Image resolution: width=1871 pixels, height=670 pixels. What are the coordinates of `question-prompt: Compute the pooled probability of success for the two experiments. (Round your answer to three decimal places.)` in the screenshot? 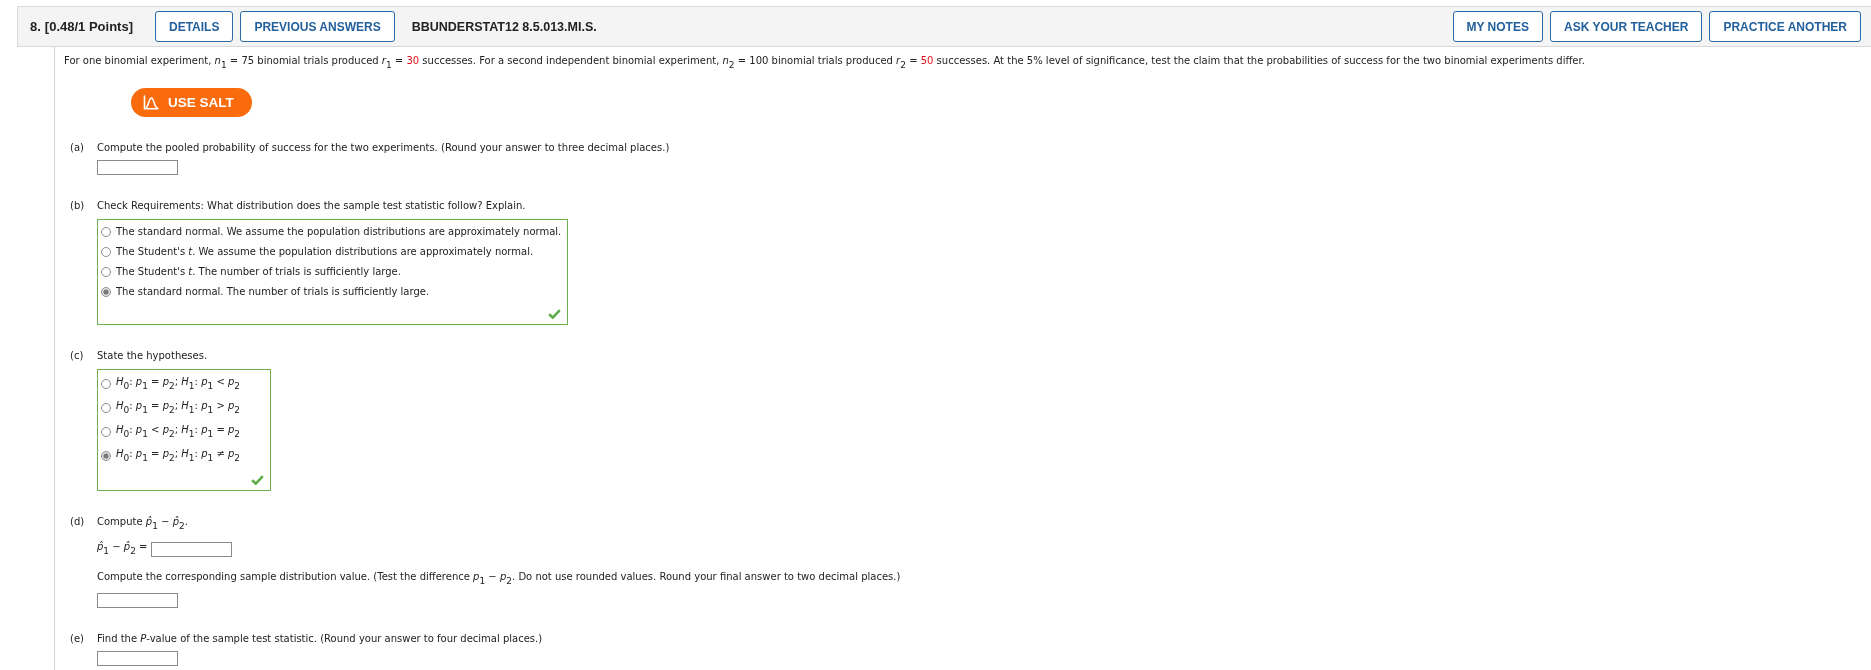 It's located at (383, 148).